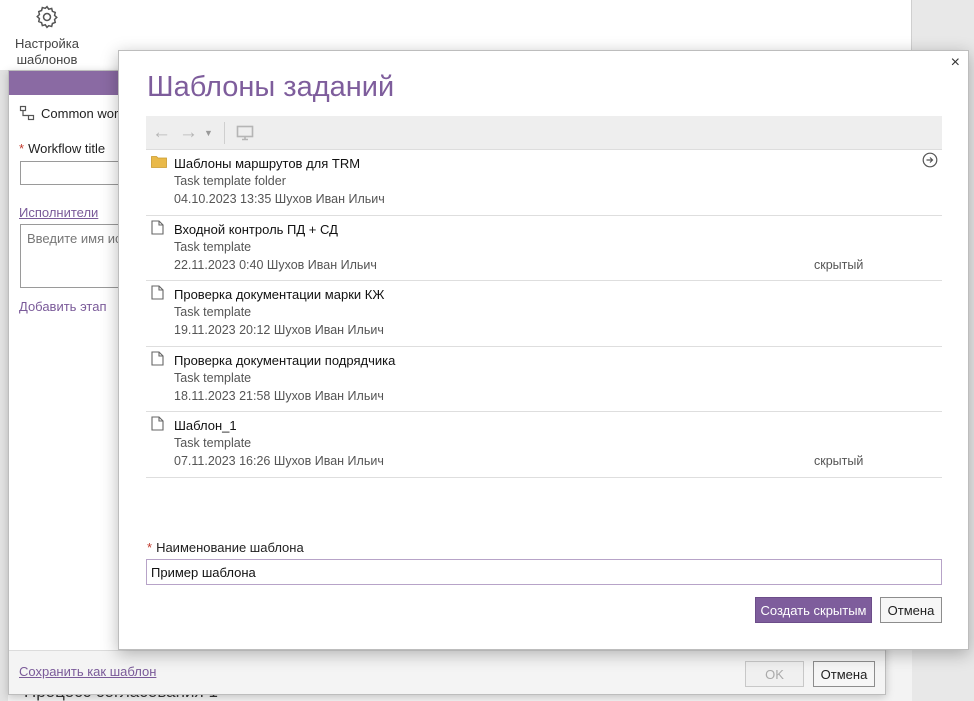 This screenshot has width=974, height=701. I want to click on gear-icon, so click(47, 17).